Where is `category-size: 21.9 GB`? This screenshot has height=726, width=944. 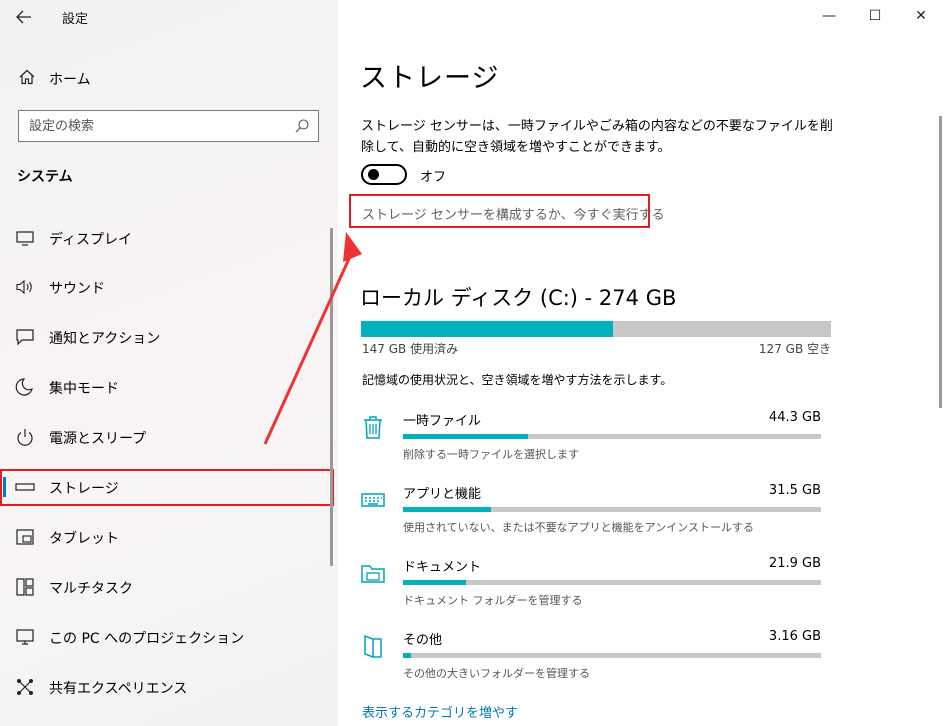
category-size: 21.9 GB is located at coordinates (794, 563).